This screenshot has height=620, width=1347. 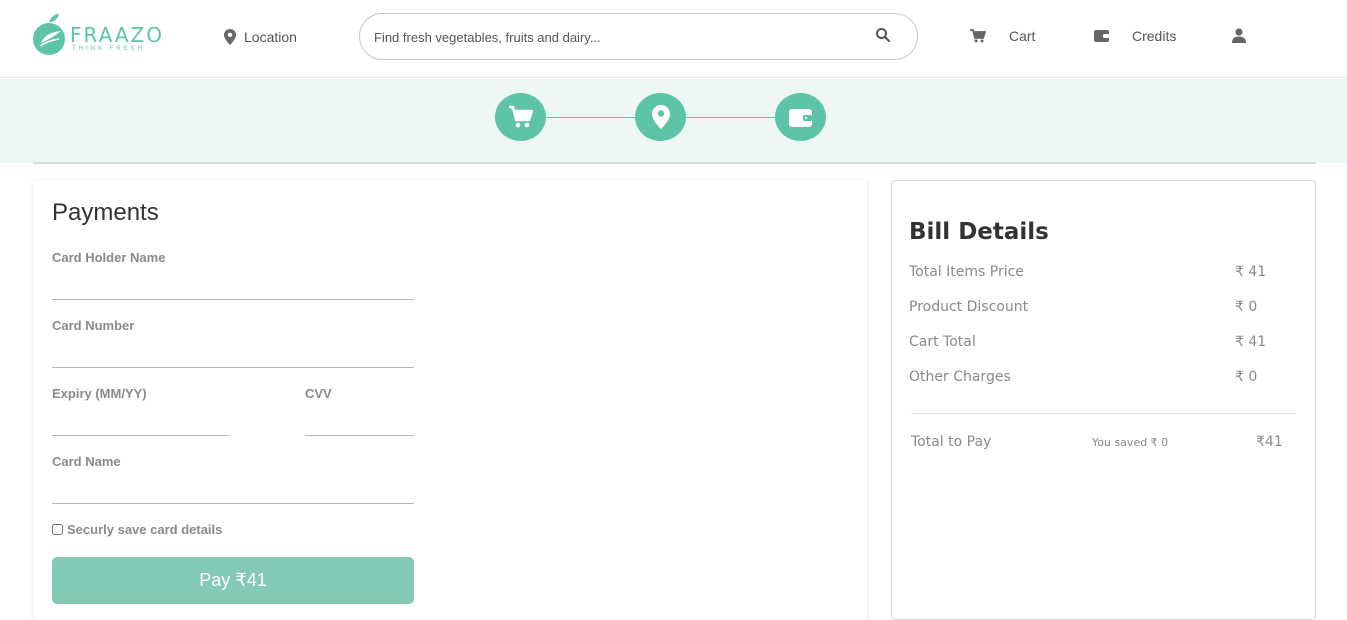 I want to click on bill-row: Total Items Price ₹ 41, so click(x=1089, y=274).